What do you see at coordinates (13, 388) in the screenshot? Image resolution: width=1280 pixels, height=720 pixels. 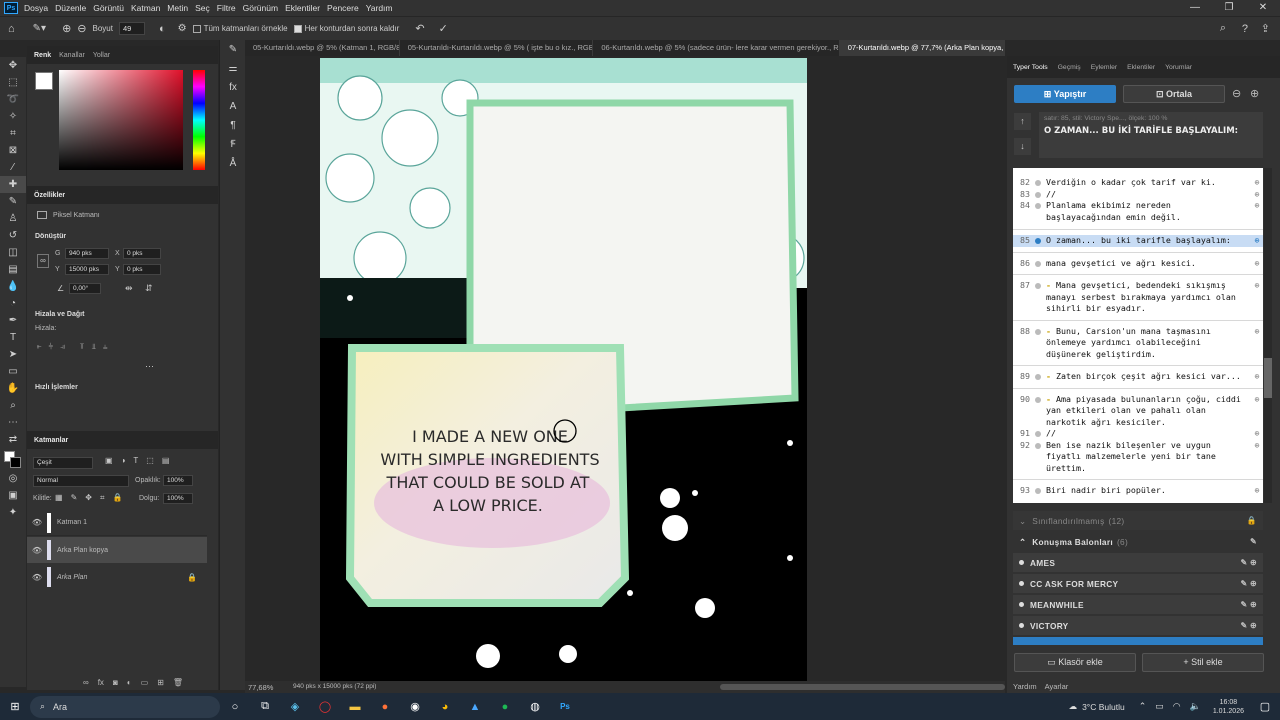 I see `hand-tool-icon: ✋` at bounding box center [13, 388].